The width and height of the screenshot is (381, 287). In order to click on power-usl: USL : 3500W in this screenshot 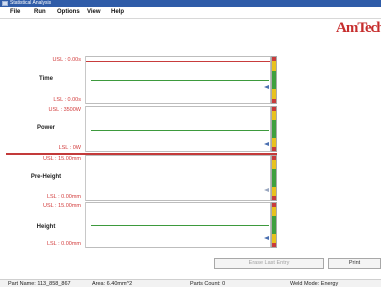, I will do `click(64, 110)`.